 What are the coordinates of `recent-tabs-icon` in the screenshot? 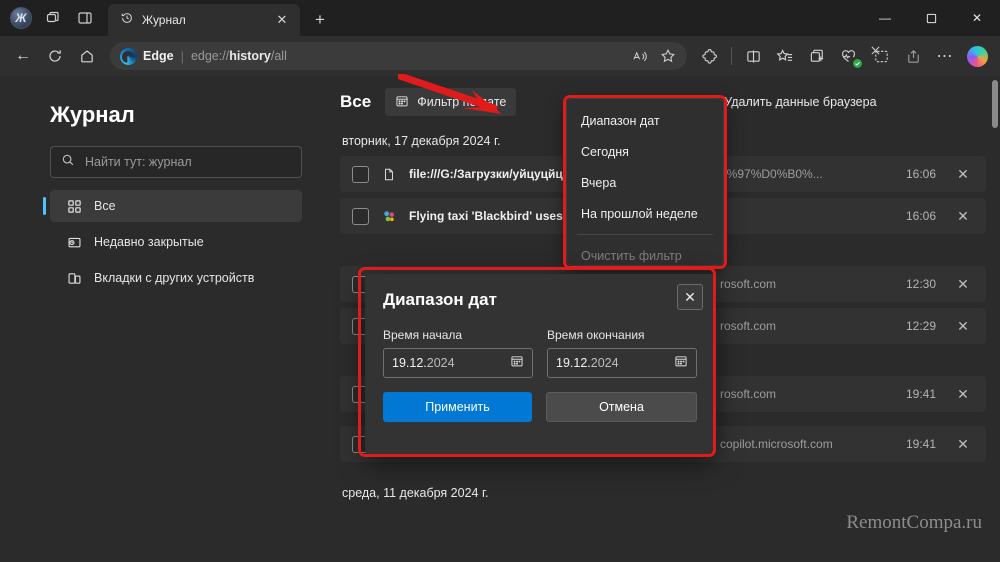 It's located at (74, 242).